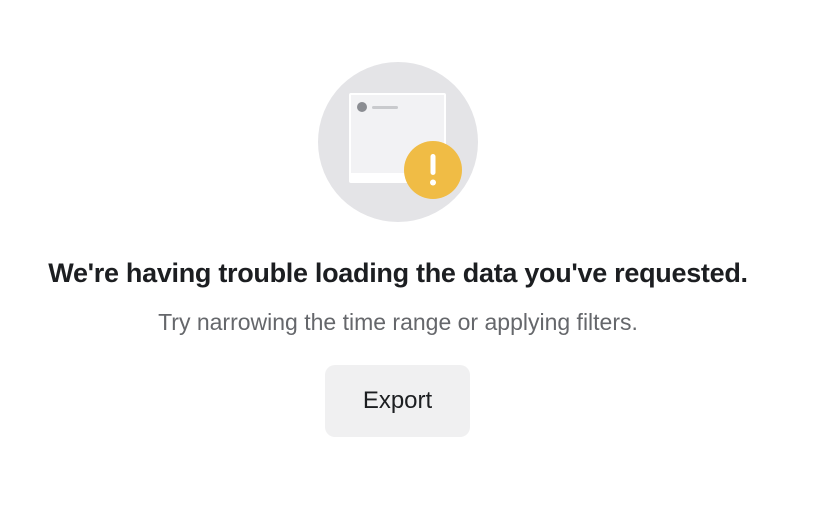  I want to click on exclamation-icon, so click(433, 170).